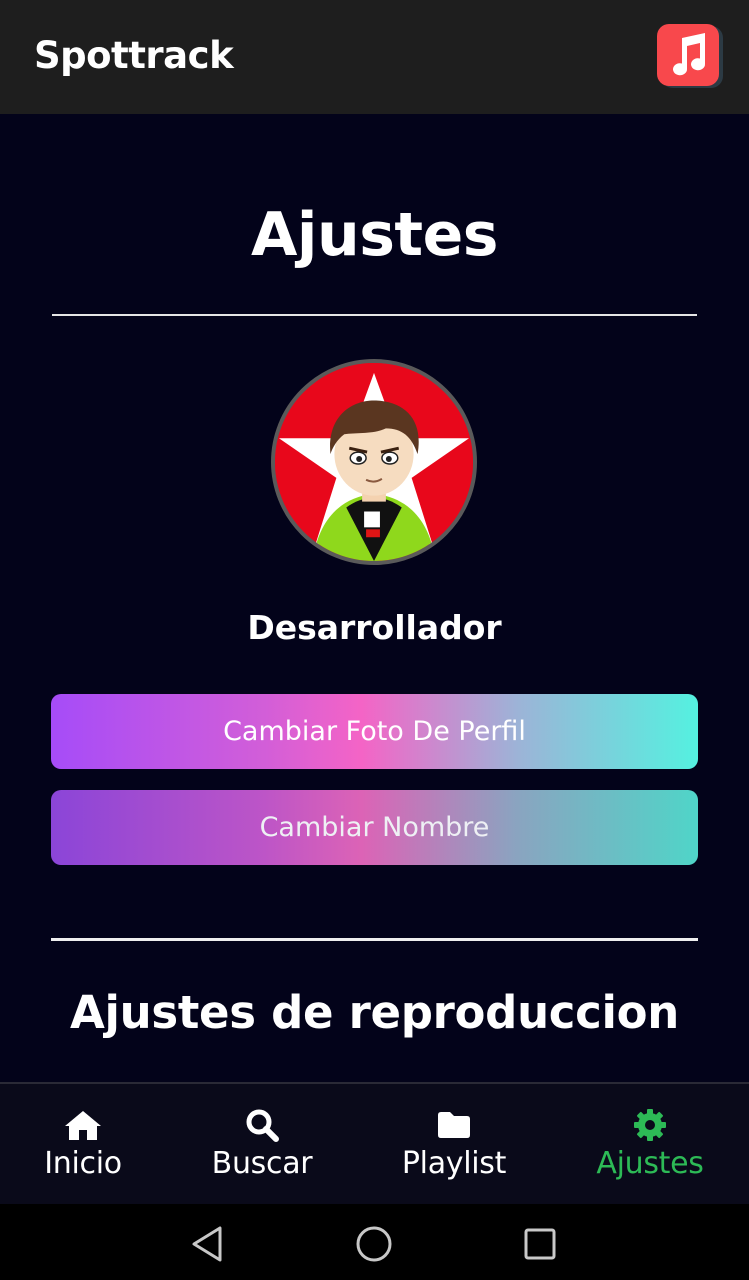  Describe the element at coordinates (374, 731) in the screenshot. I see `change-photo-button: Cambiar Foto De Perfil` at that location.